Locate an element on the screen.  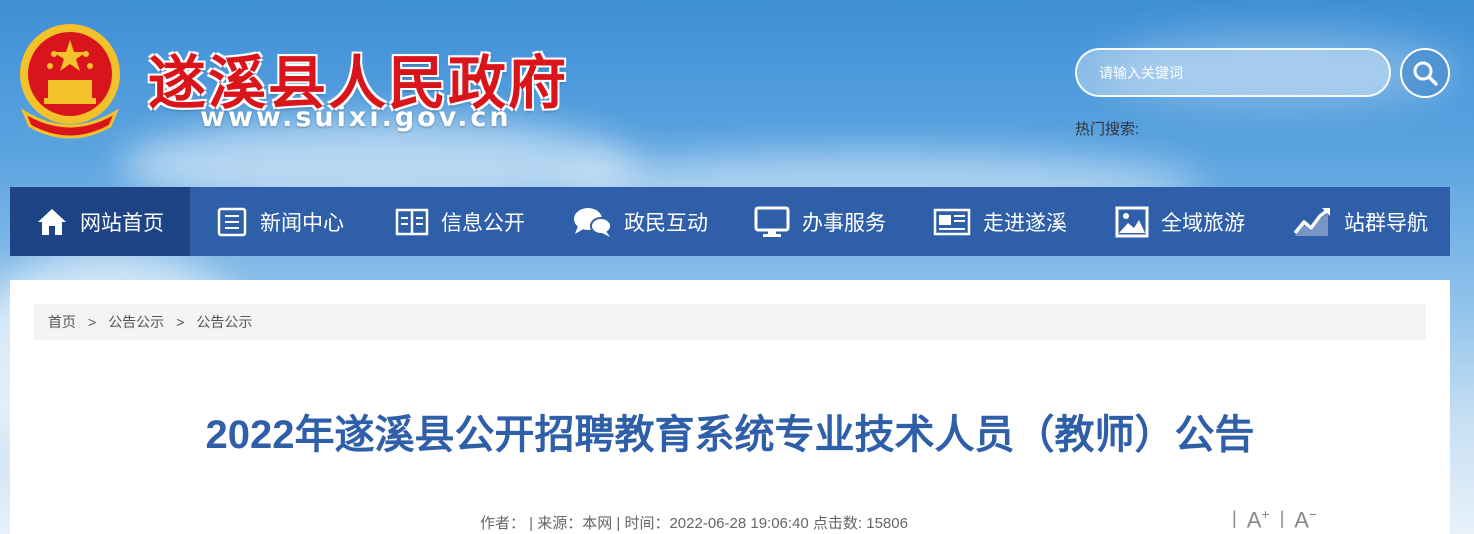
nav-label-info: 信息公开 is located at coordinates (483, 223).